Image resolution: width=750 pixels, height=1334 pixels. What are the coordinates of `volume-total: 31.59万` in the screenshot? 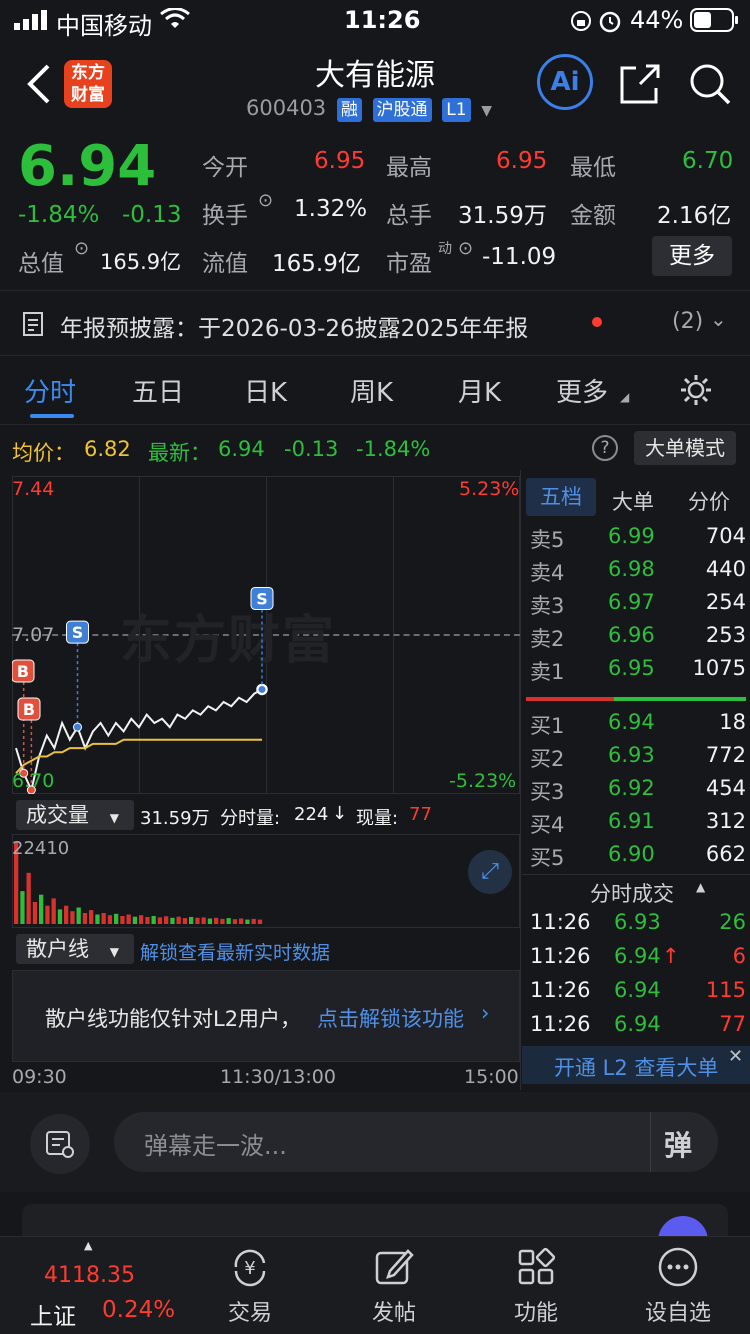 It's located at (175, 818).